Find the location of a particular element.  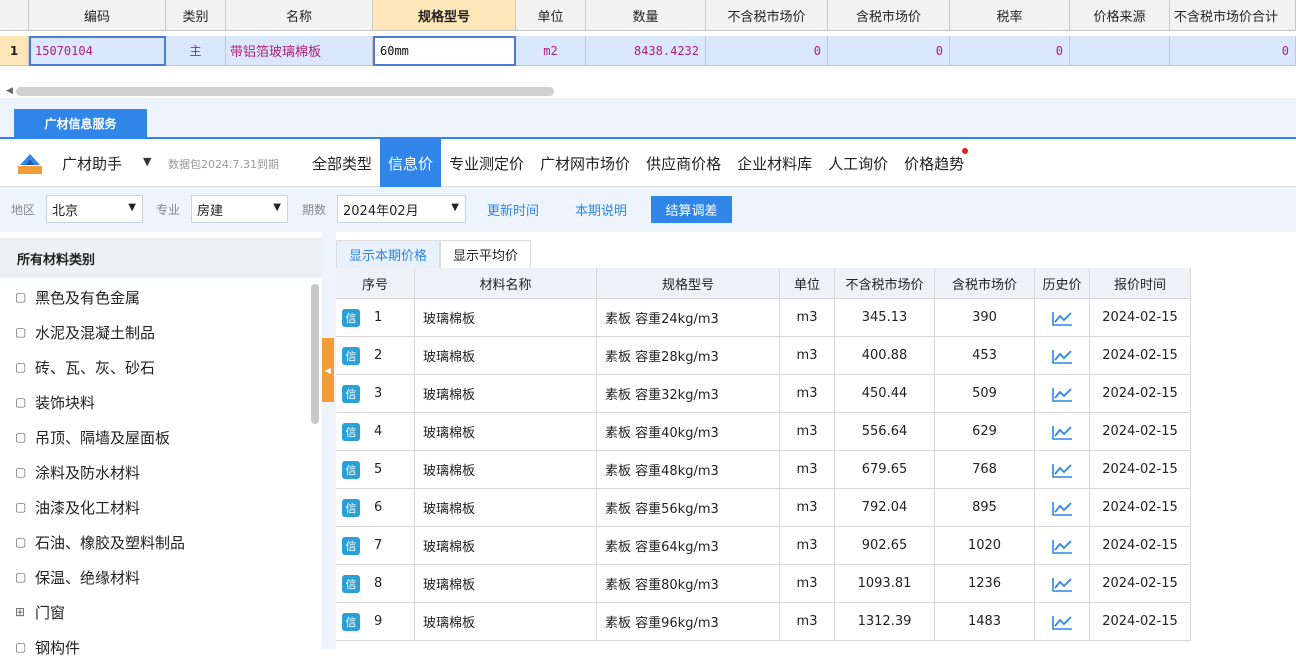

tab-current-period-price: 显示本期价格 is located at coordinates (388, 254).